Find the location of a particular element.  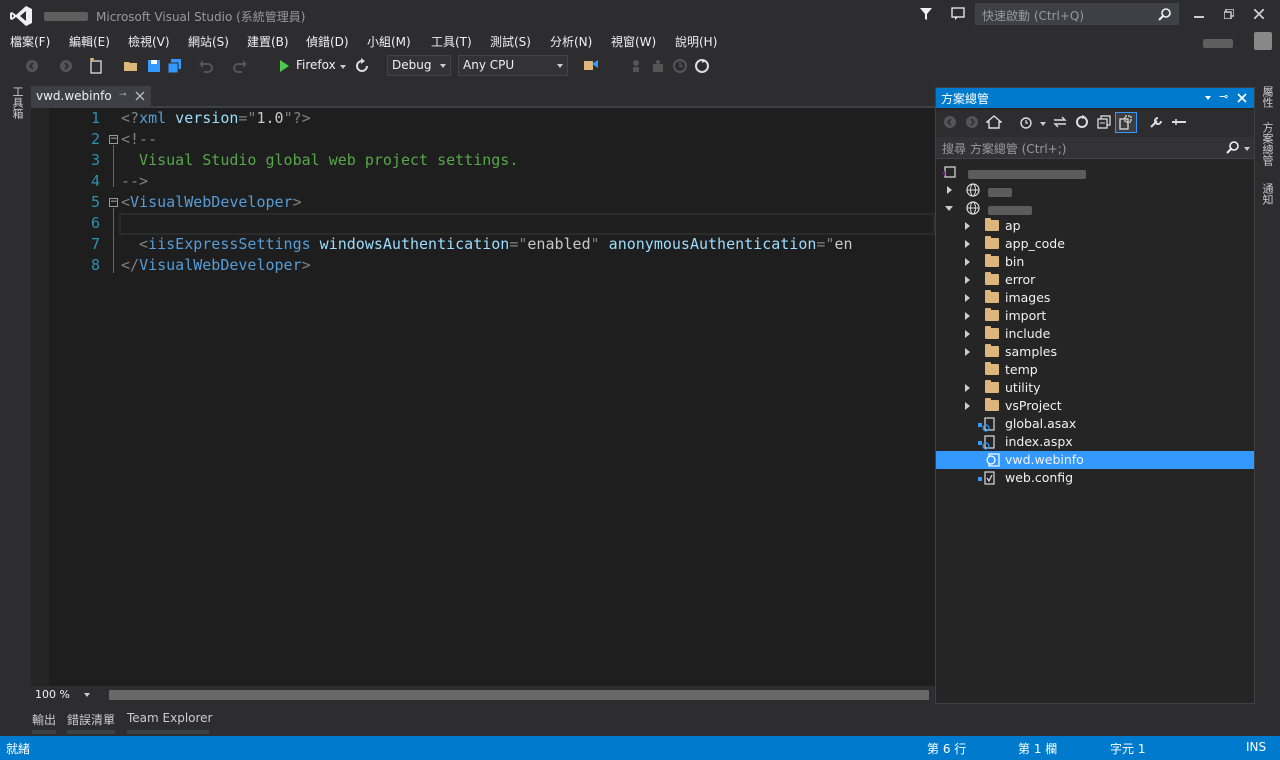

notification-filter-icon is located at coordinates (926, 14).